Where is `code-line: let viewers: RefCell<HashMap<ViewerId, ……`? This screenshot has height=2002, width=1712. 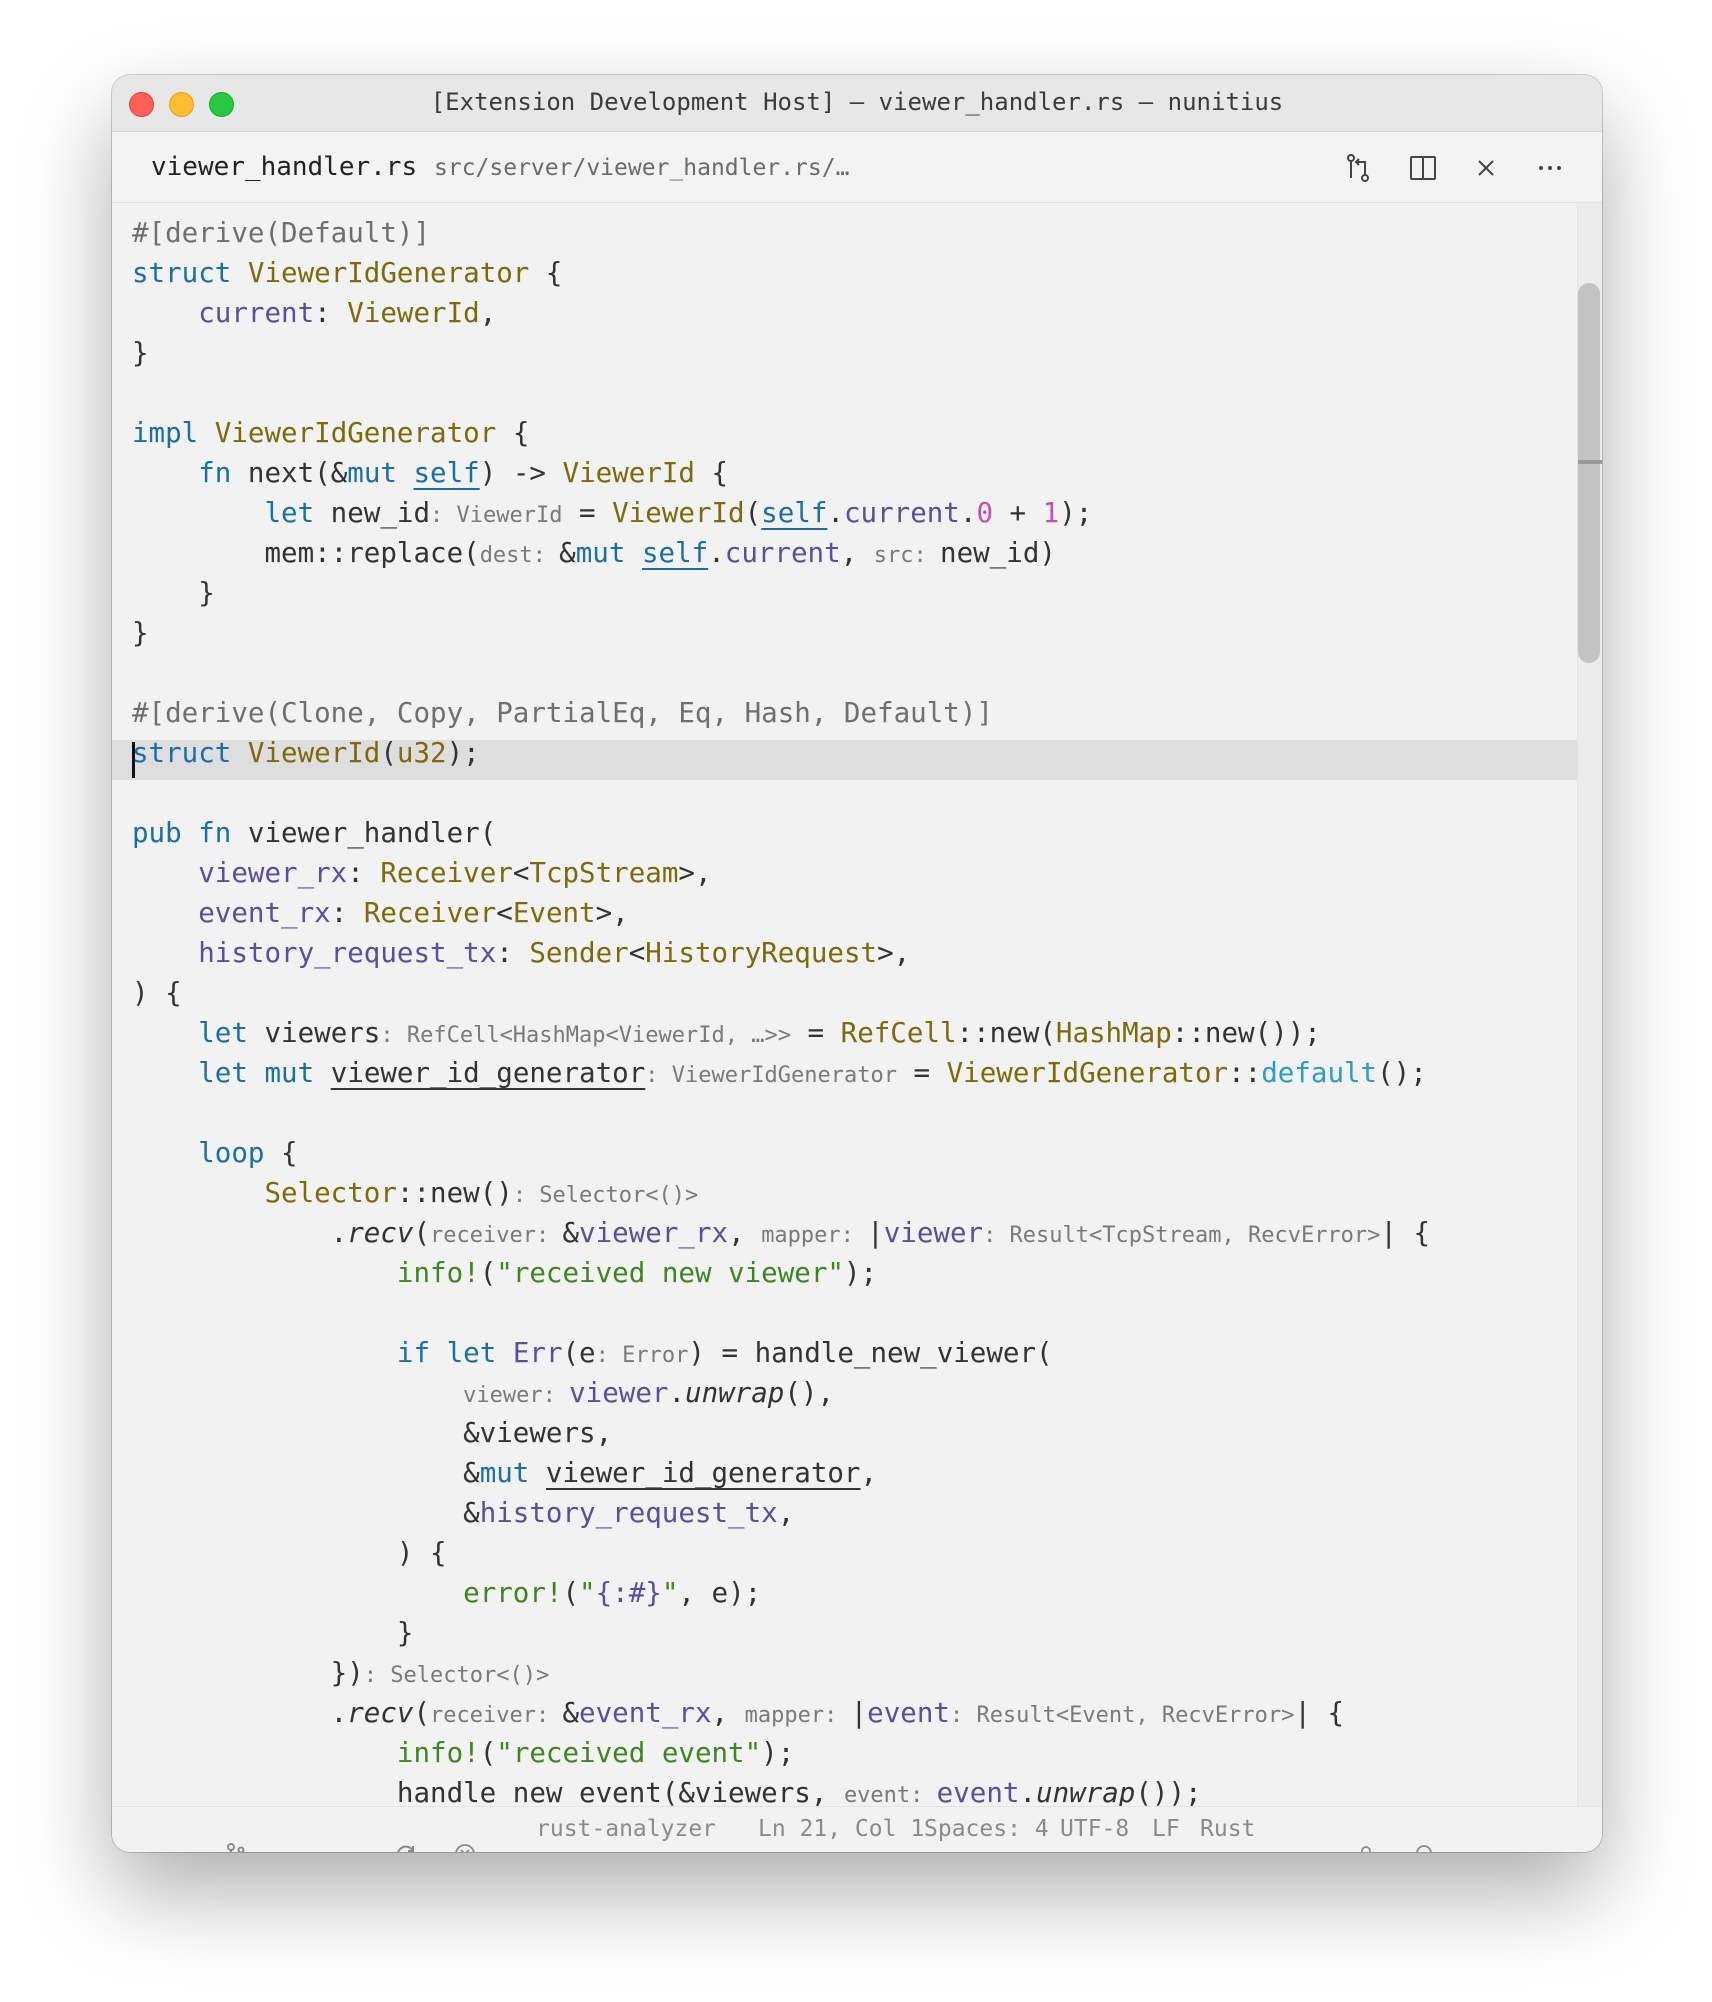
code-line: let viewers: RefCell<HashMap<ViewerId, …… is located at coordinates (726, 1033).